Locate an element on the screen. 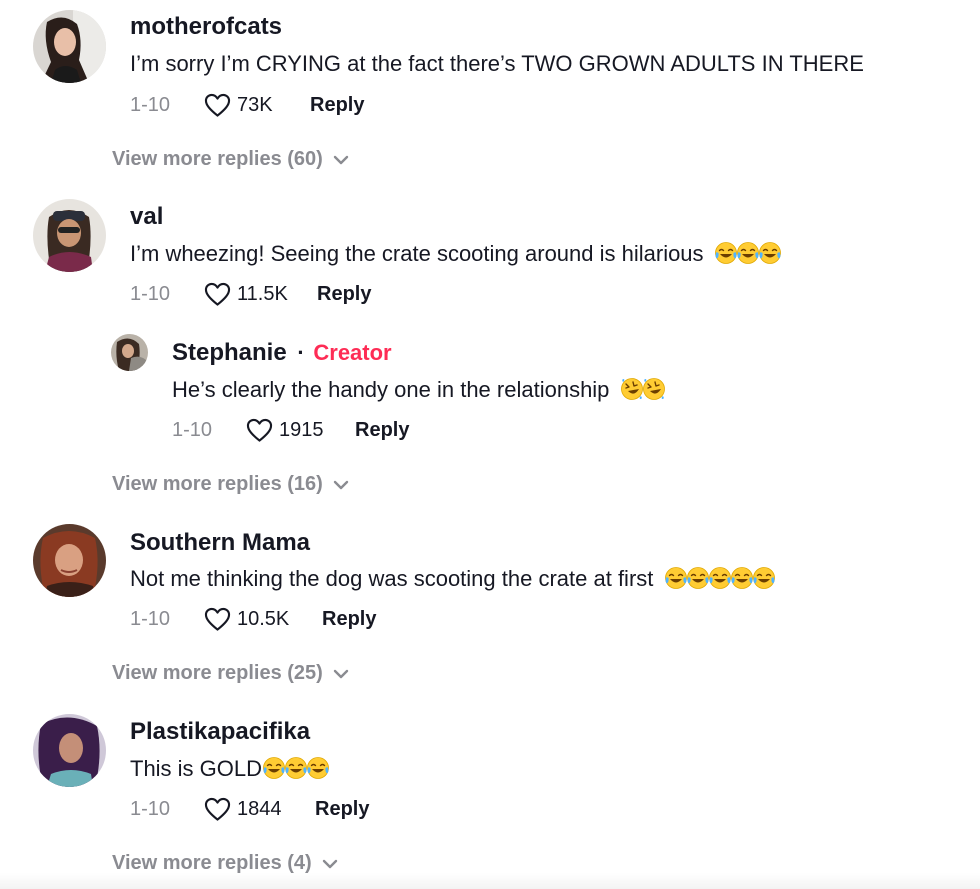  reply-meta: 1-10 1915 Reply is located at coordinates (290, 430).